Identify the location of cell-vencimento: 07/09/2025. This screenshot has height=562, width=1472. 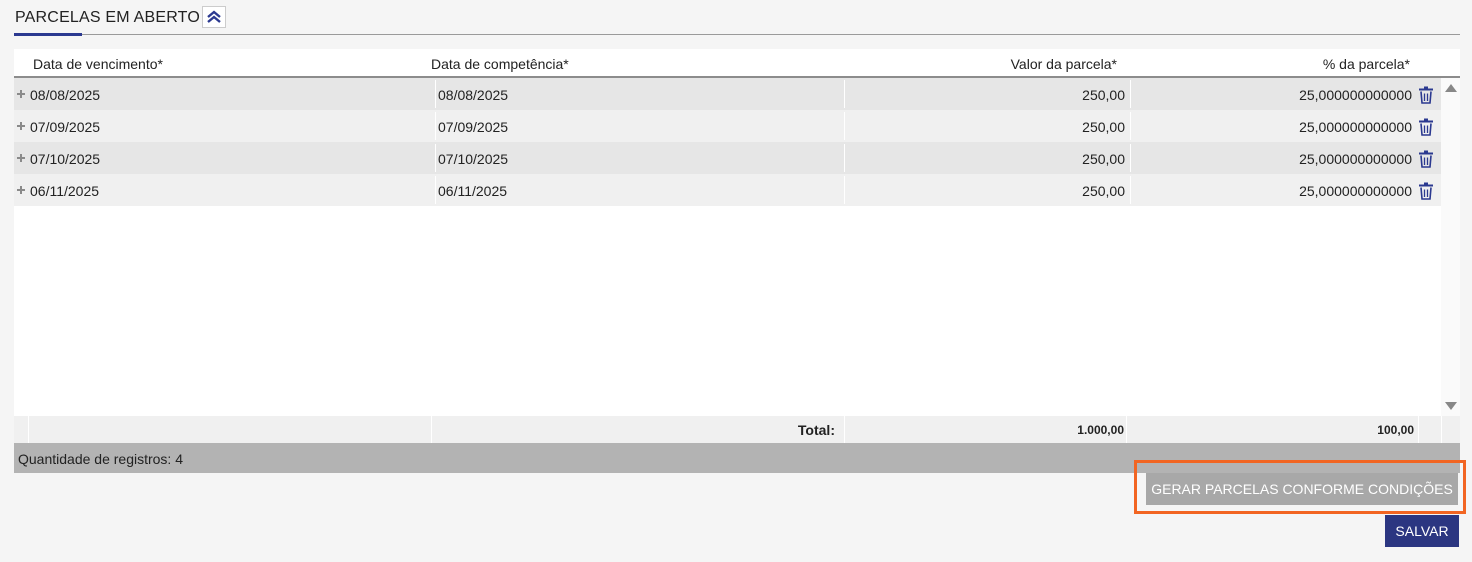
(65, 127).